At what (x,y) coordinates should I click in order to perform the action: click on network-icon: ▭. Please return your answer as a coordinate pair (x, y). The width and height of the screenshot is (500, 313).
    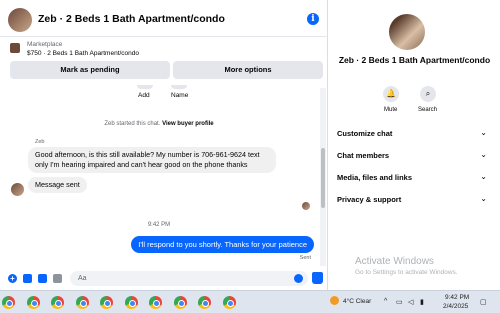
    Looking at the image, I should click on (399, 302).